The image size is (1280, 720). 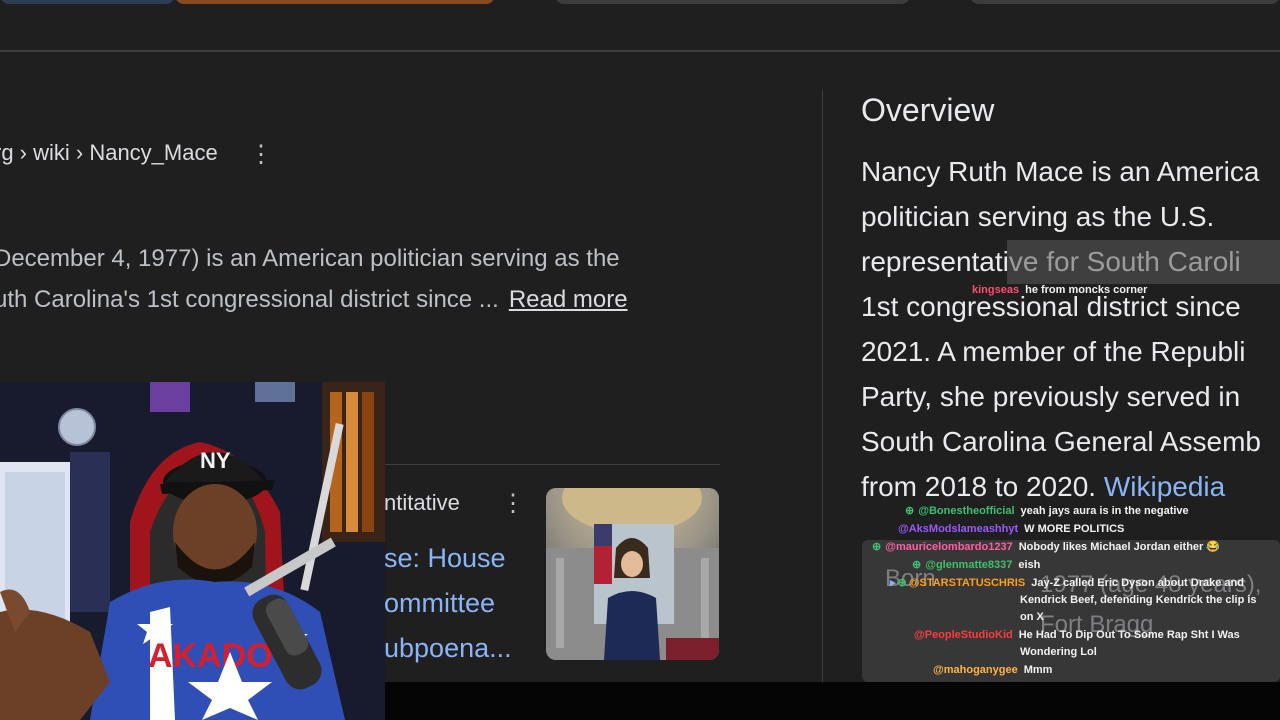 What do you see at coordinates (975, 670) in the screenshot?
I see `chat-username: @mahoganygee` at bounding box center [975, 670].